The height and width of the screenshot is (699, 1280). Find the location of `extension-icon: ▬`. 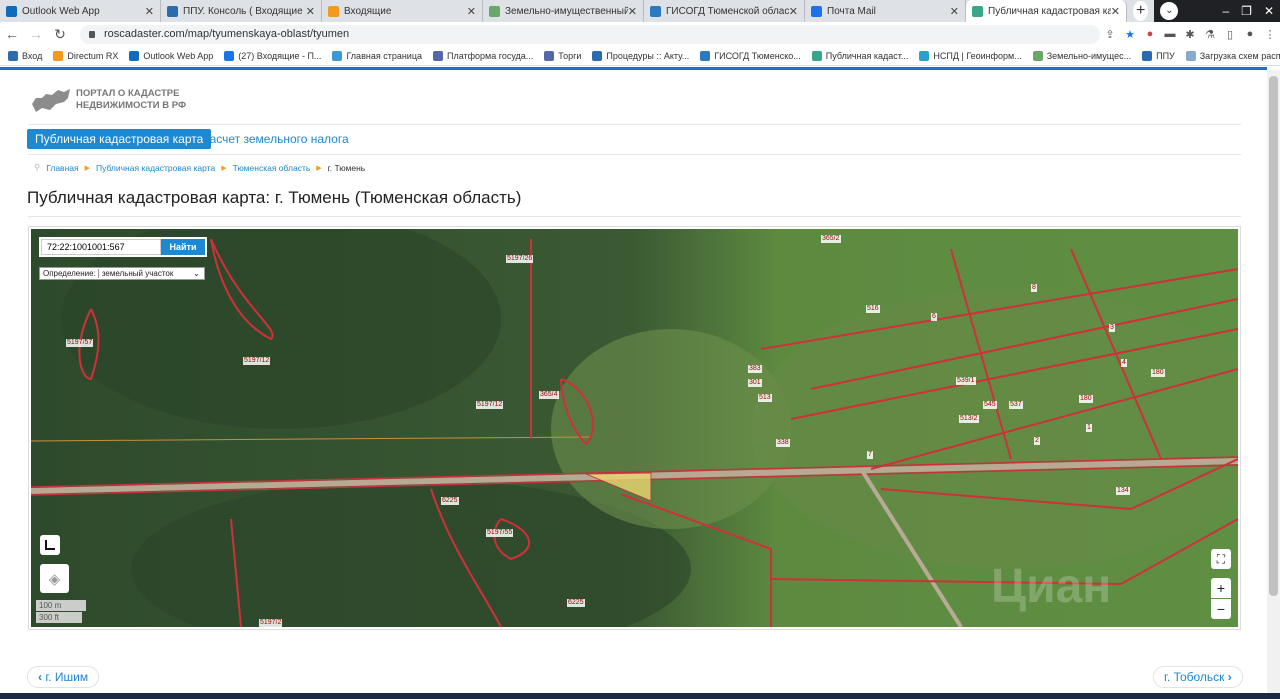

extension-icon: ▬ is located at coordinates (1170, 34).